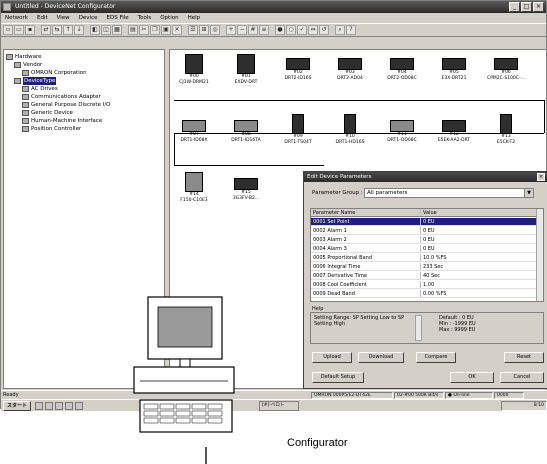  Describe the element at coordinates (479, 266) in the screenshot. I see `parameter-value: 233 Sec` at that location.